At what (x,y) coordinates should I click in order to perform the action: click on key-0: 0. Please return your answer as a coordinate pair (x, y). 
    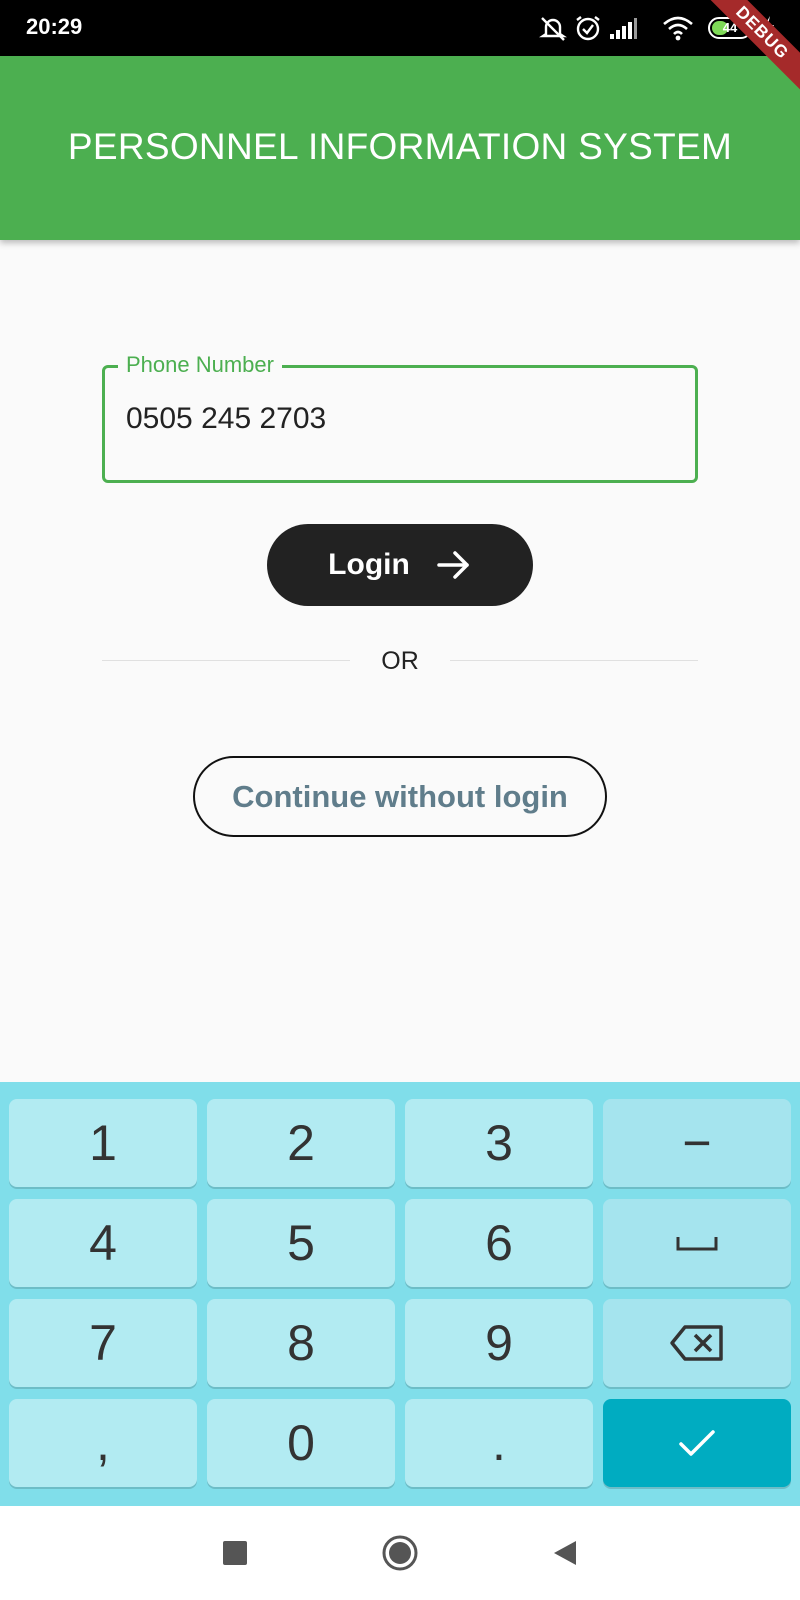
    Looking at the image, I should click on (301, 1443).